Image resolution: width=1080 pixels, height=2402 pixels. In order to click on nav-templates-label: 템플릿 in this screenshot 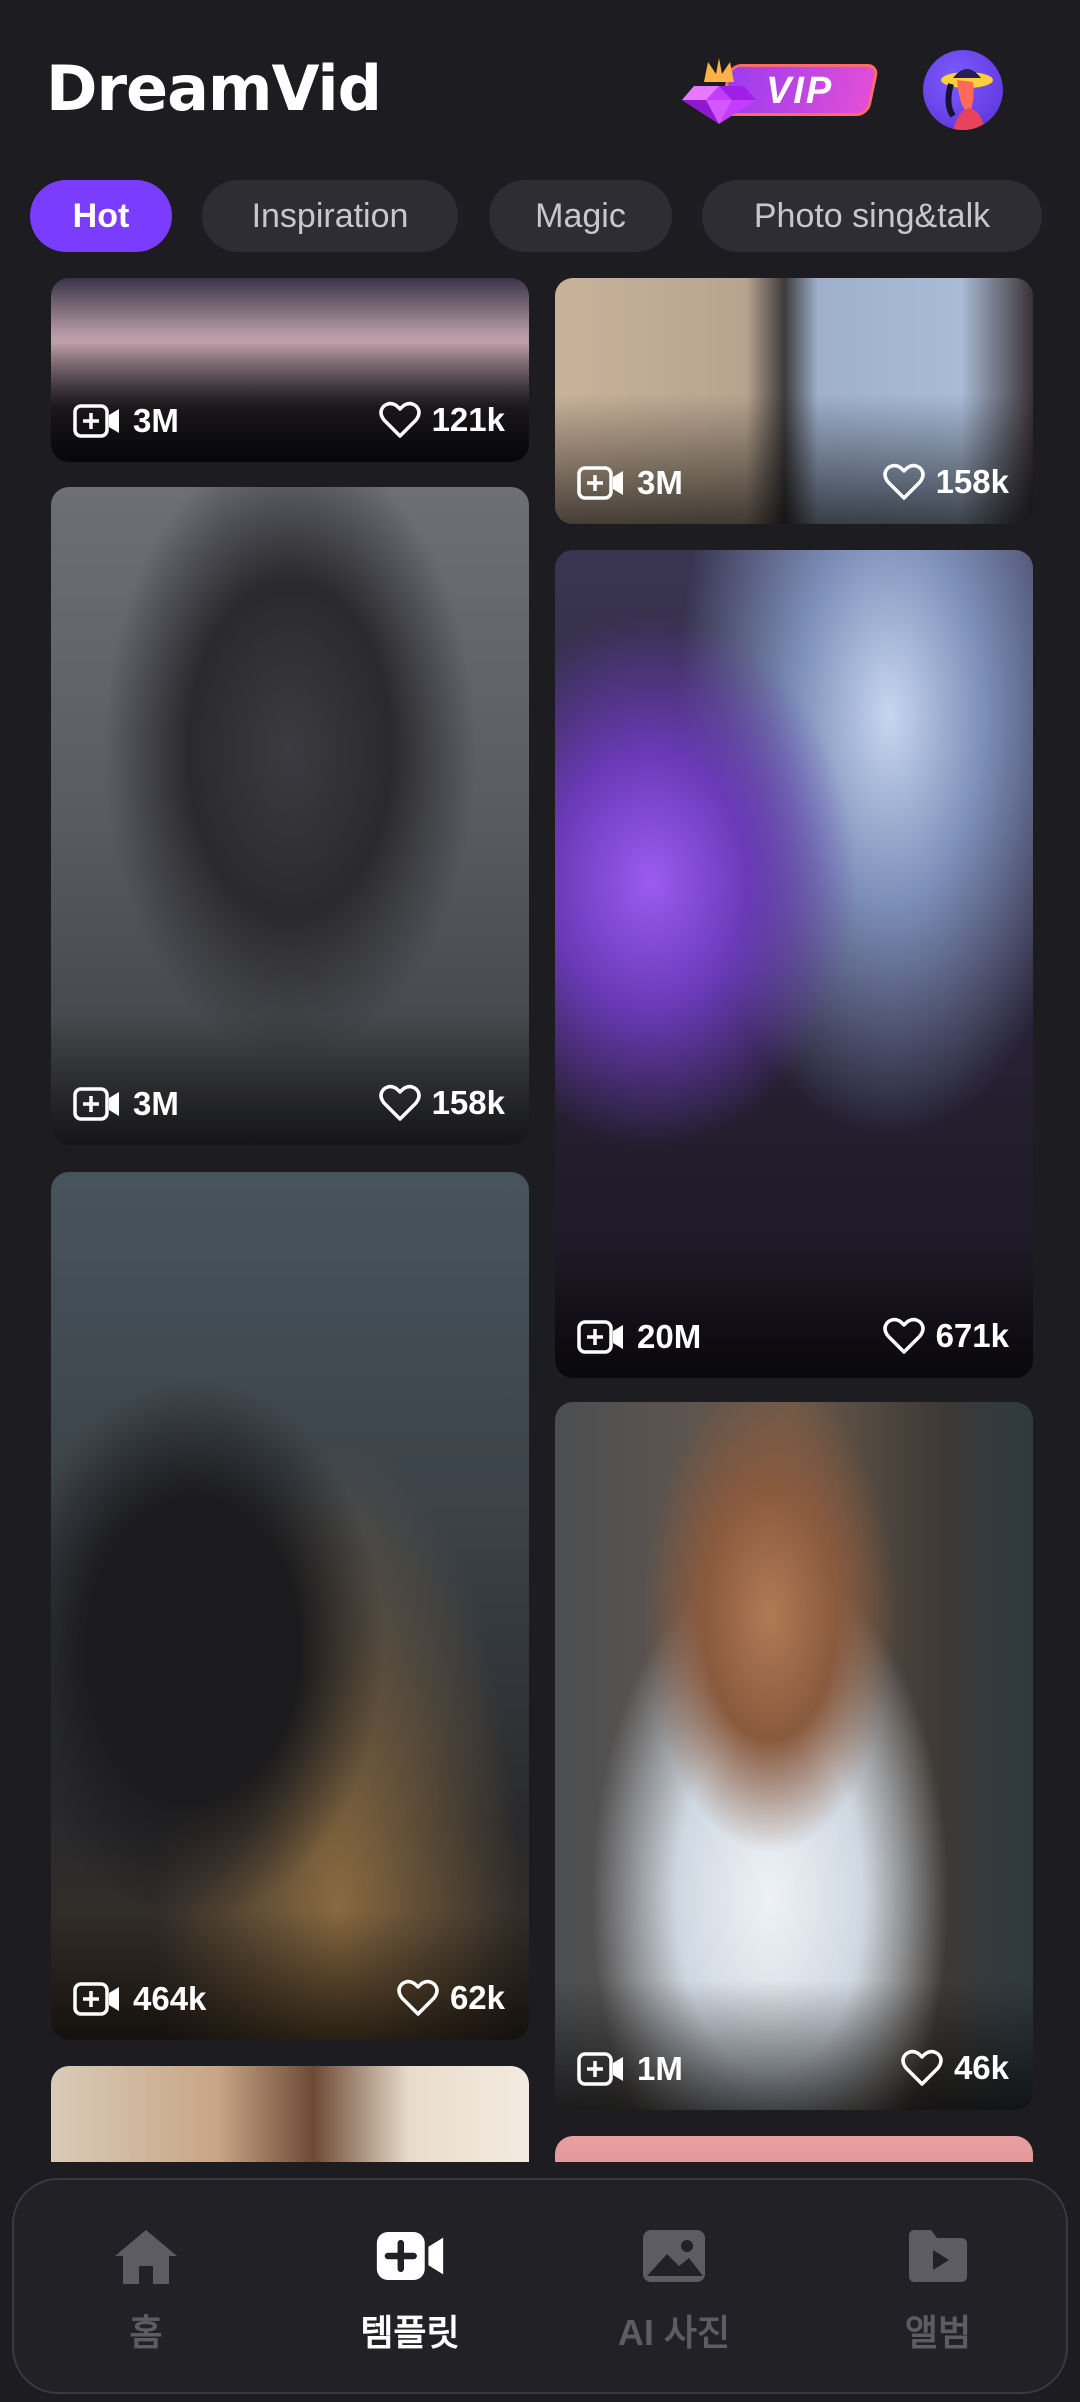, I will do `click(410, 2332)`.